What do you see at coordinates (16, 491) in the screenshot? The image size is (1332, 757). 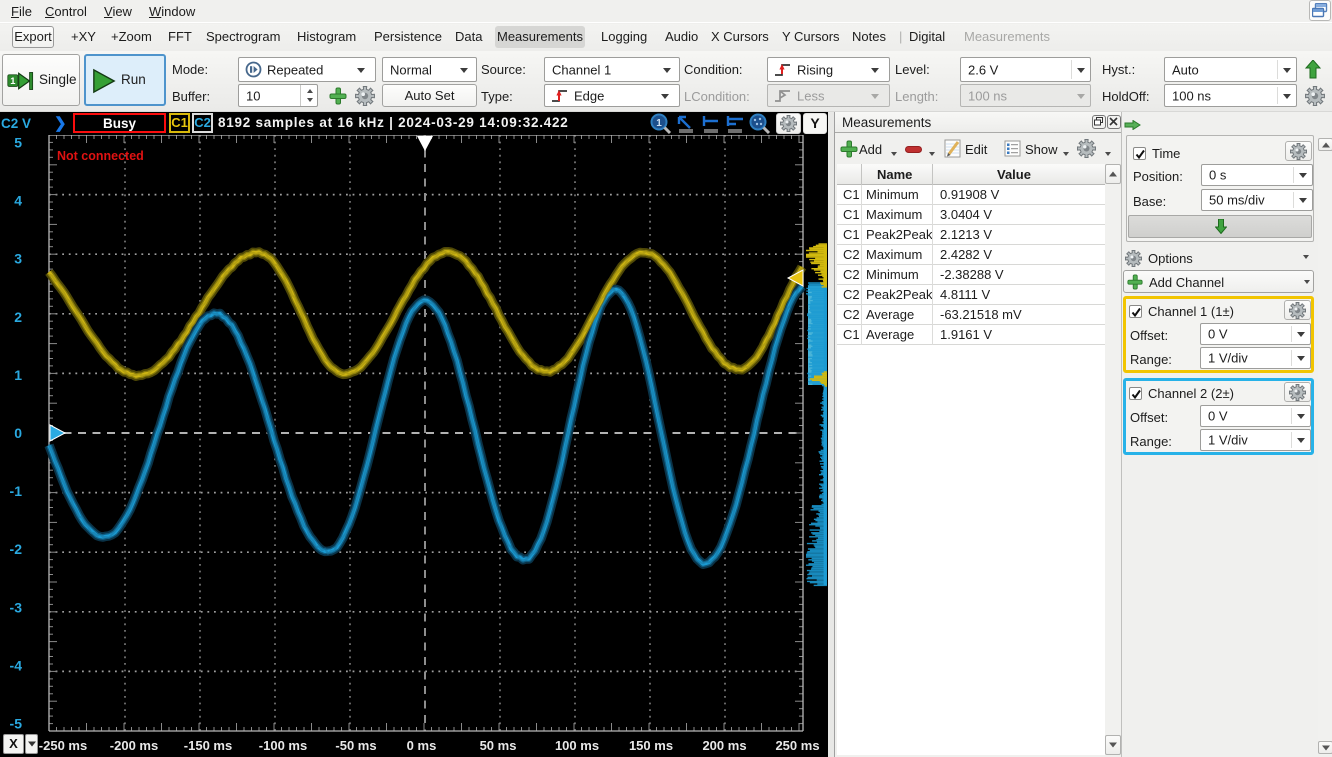 I see `svg-text: -1` at bounding box center [16, 491].